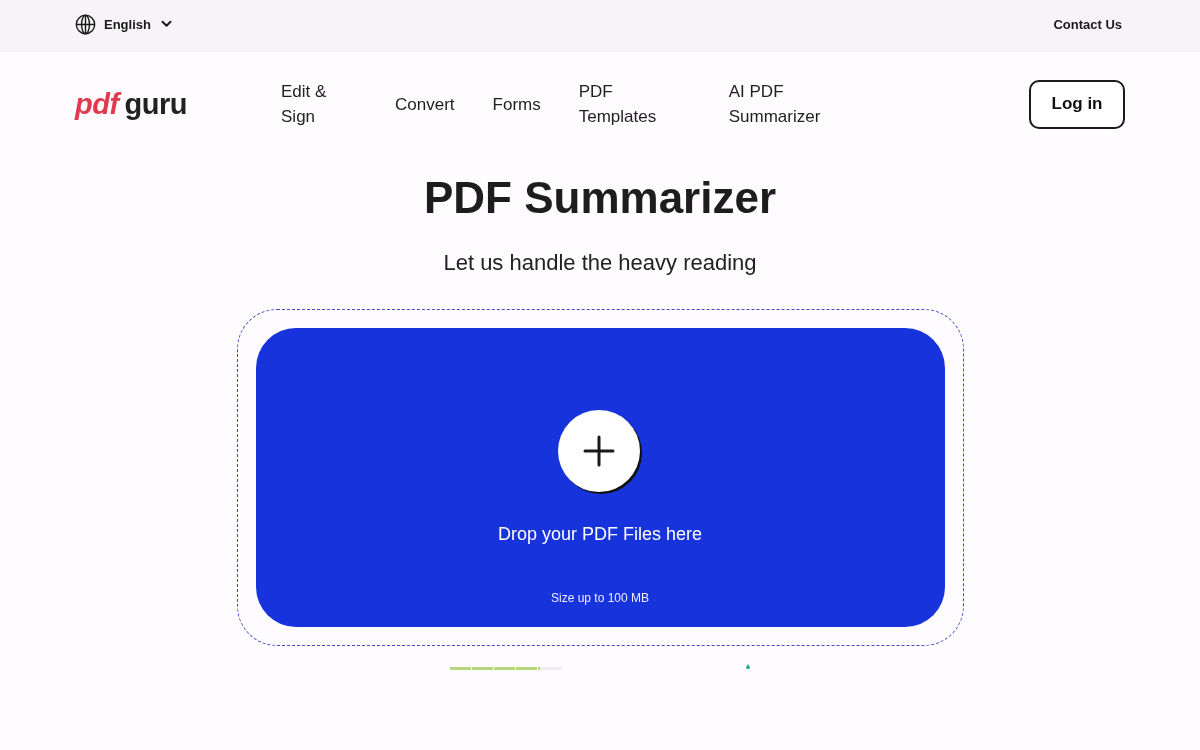 The width and height of the screenshot is (1200, 750). I want to click on size-note: Size up to 100 MB, so click(600, 598).